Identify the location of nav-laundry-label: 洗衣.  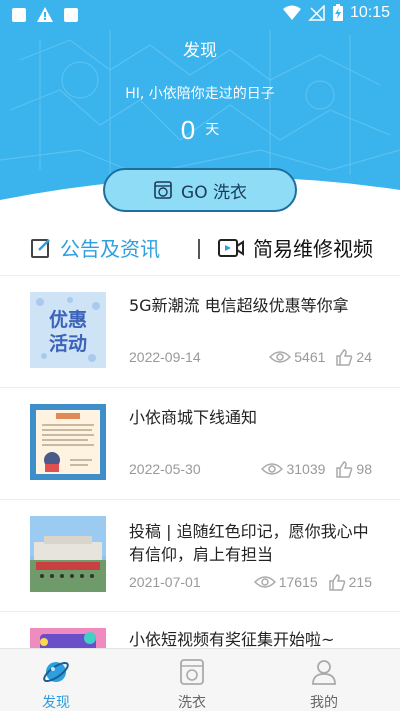
(192, 703).